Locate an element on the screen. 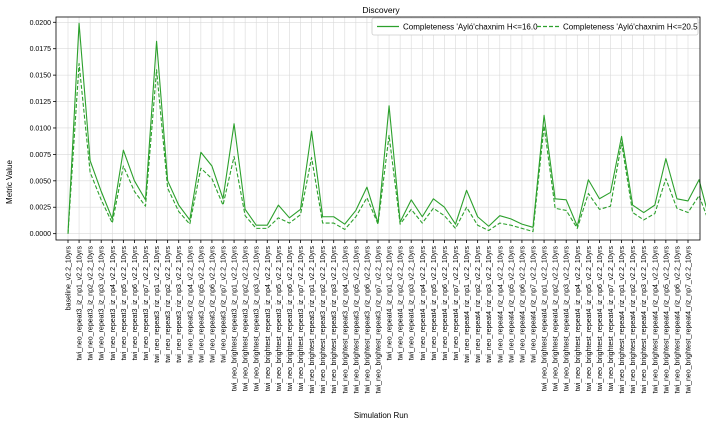 This screenshot has height=424, width=706. x-tick-label: twi_neo_repeat4_iz_np2_v2.2_10yrs is located at coordinates (401, 303).